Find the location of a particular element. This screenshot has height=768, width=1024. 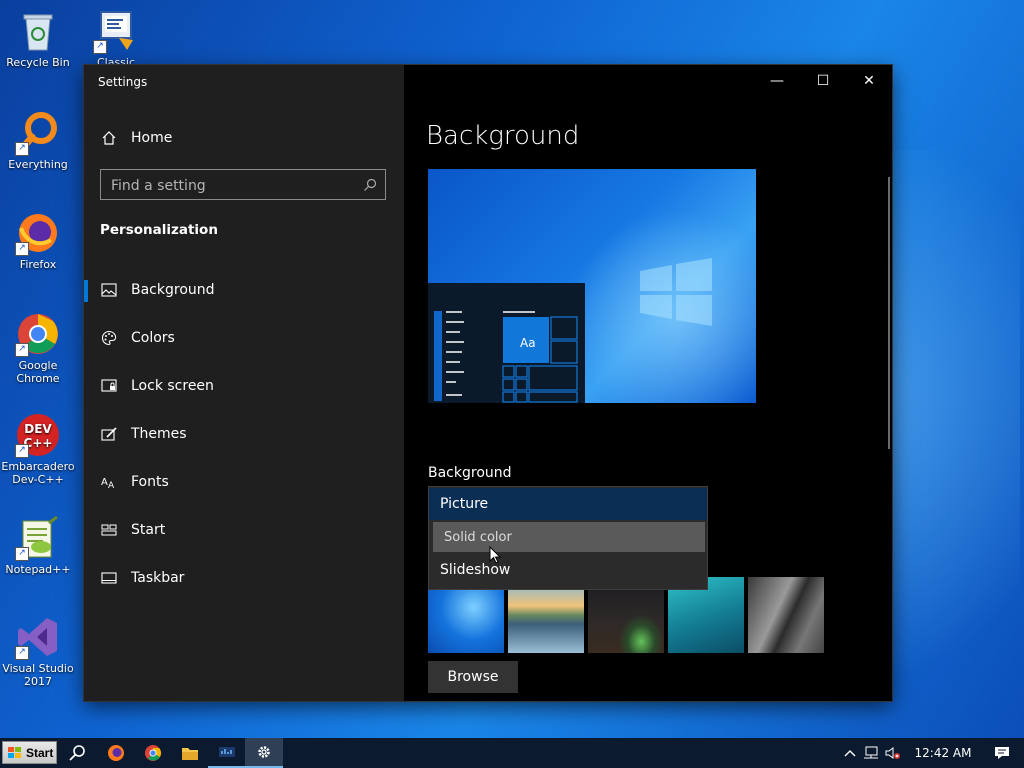

desktop-icon-label: Embarcadero Dev-C++ is located at coordinates (38, 473).